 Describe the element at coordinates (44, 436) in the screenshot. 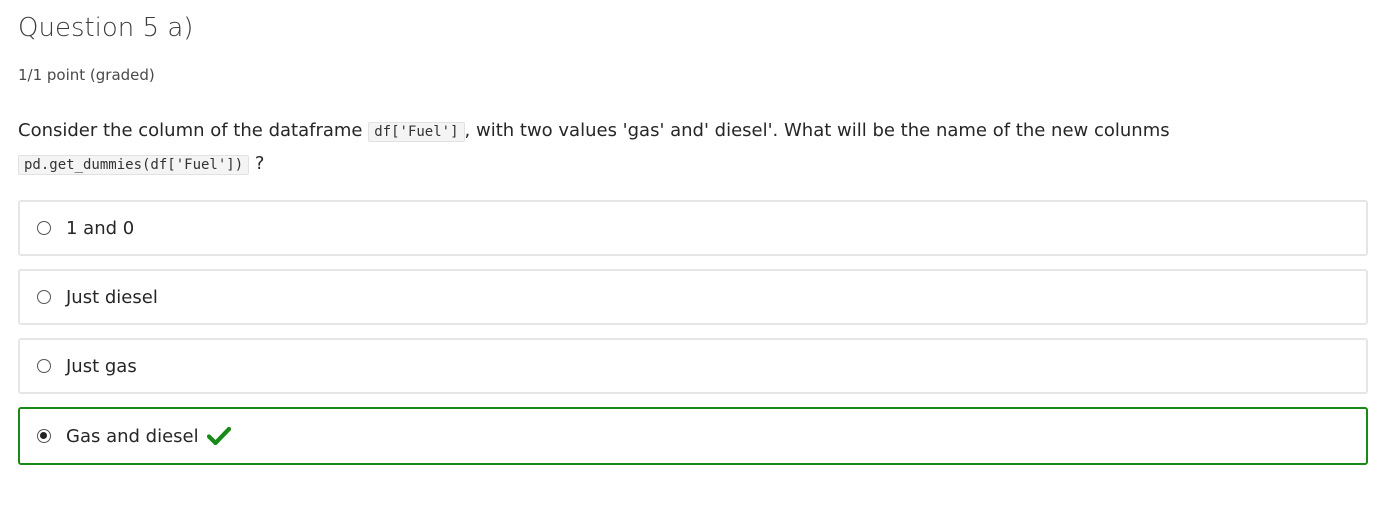

I see `radio-button-selected` at that location.